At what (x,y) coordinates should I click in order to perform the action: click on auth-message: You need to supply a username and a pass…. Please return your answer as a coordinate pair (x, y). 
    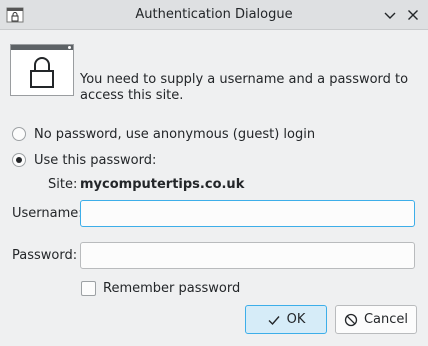
    Looking at the image, I should click on (244, 87).